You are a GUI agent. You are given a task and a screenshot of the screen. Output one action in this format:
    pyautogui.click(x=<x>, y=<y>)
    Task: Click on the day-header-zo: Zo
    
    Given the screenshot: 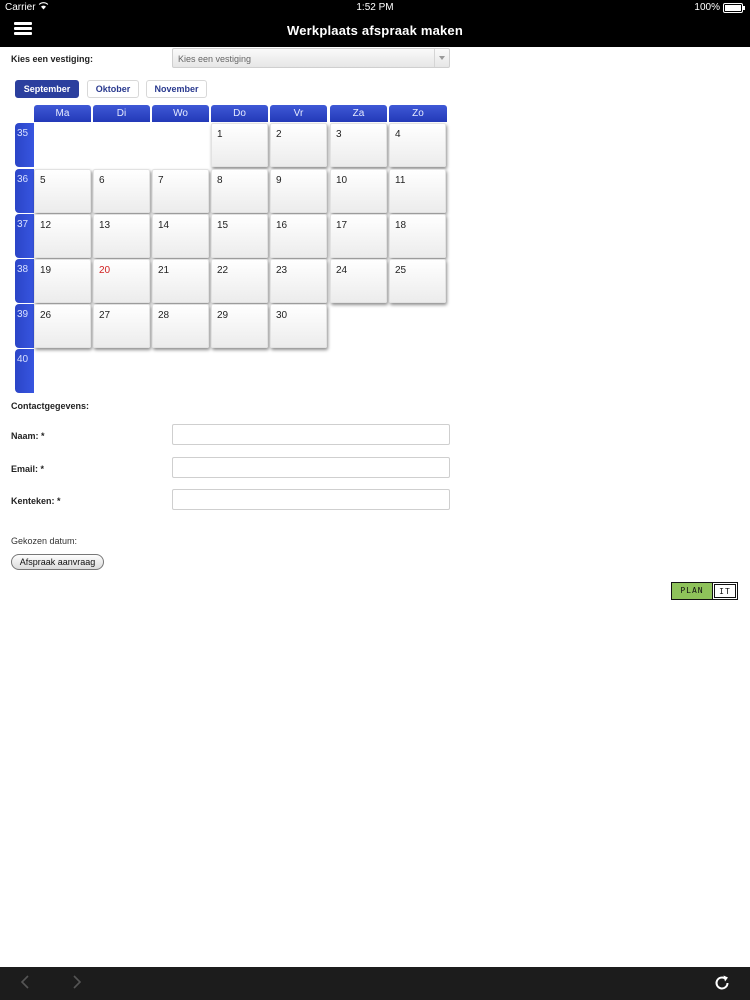 What is the action you would take?
    pyautogui.click(x=418, y=113)
    